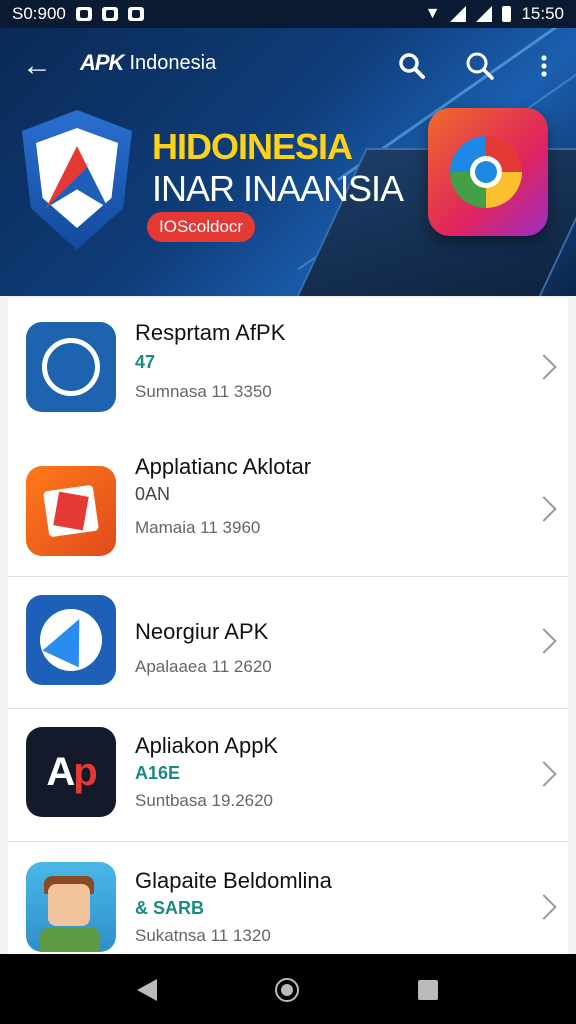 This screenshot has width=576, height=1024. Describe the element at coordinates (153, 494) in the screenshot. I see `app-meta: 0AN` at that location.